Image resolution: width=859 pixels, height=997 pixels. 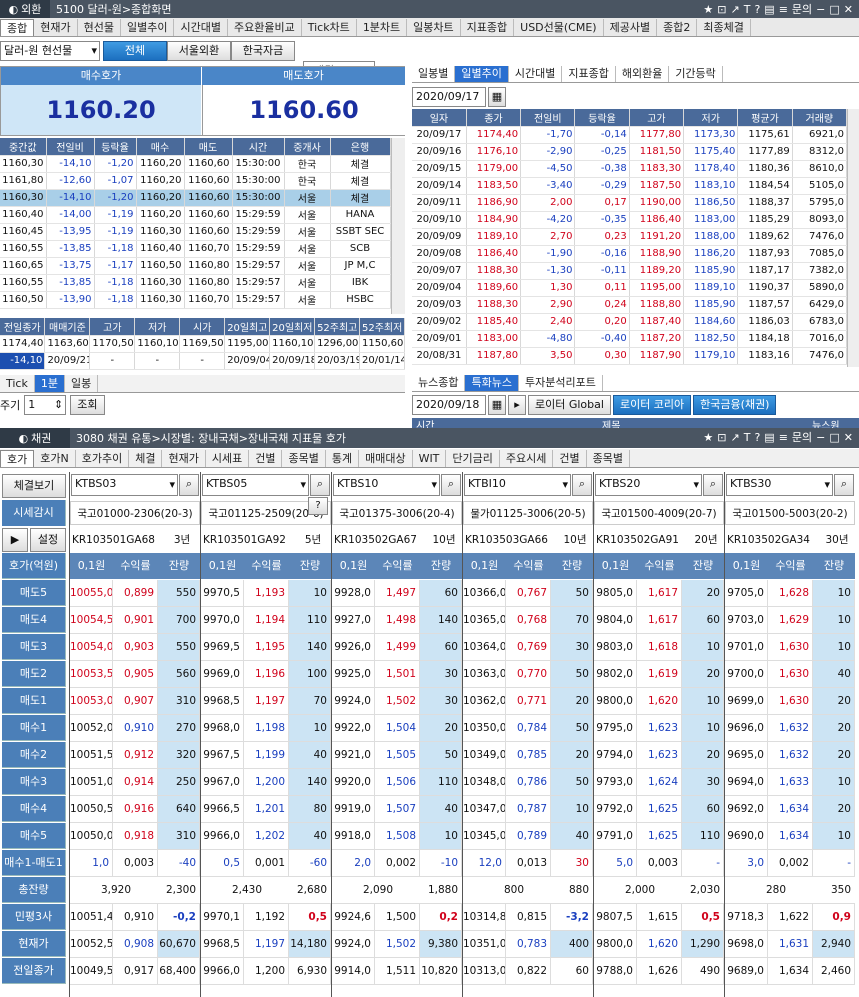 What do you see at coordinates (779, 485) in the screenshot?
I see `bond-code-select: KTBS30 ▾` at bounding box center [779, 485].